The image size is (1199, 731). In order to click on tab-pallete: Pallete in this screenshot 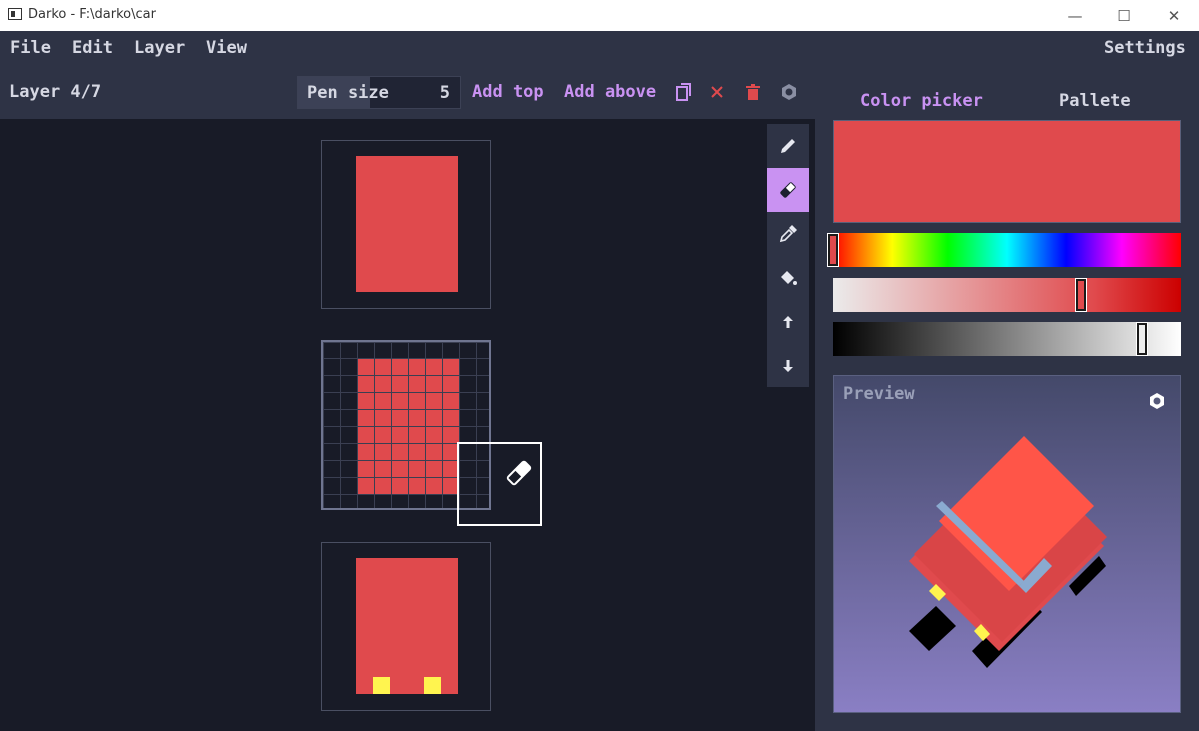, I will do `click(1095, 101)`.